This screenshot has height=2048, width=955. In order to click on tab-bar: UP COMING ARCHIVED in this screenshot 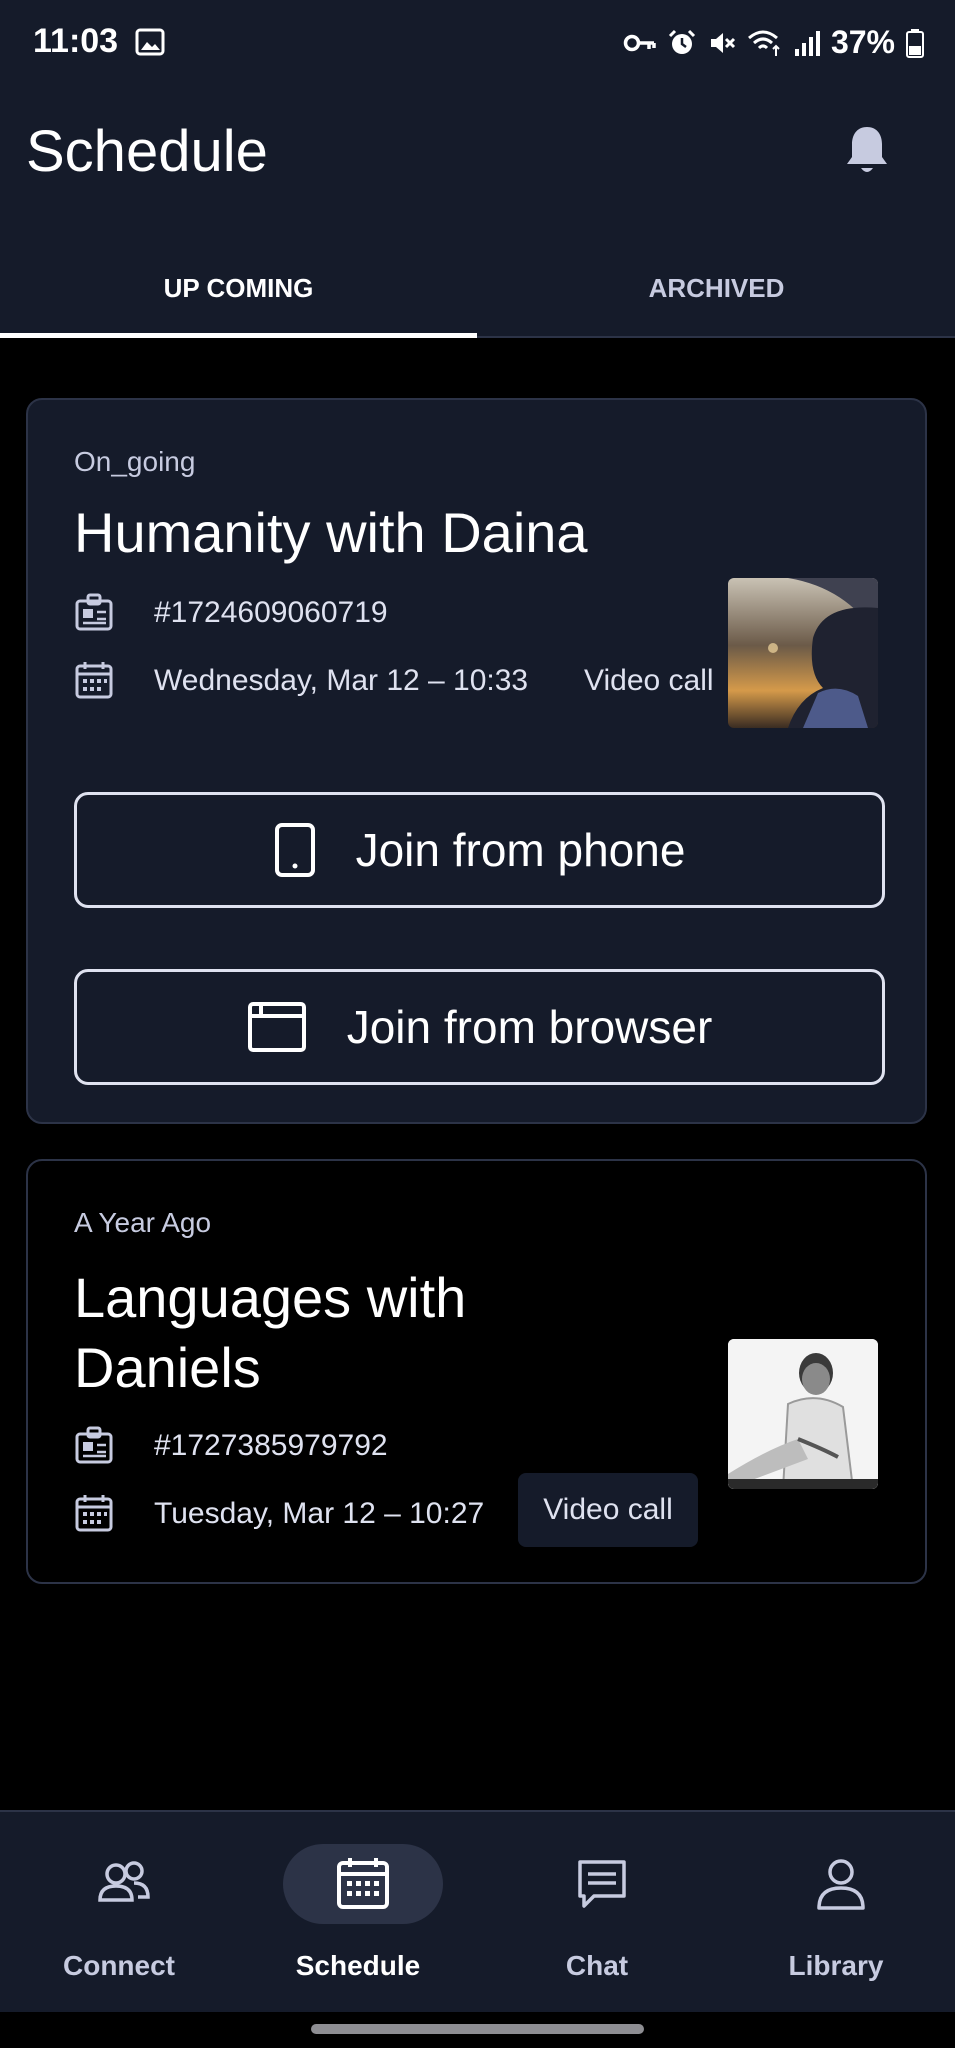, I will do `click(477, 288)`.